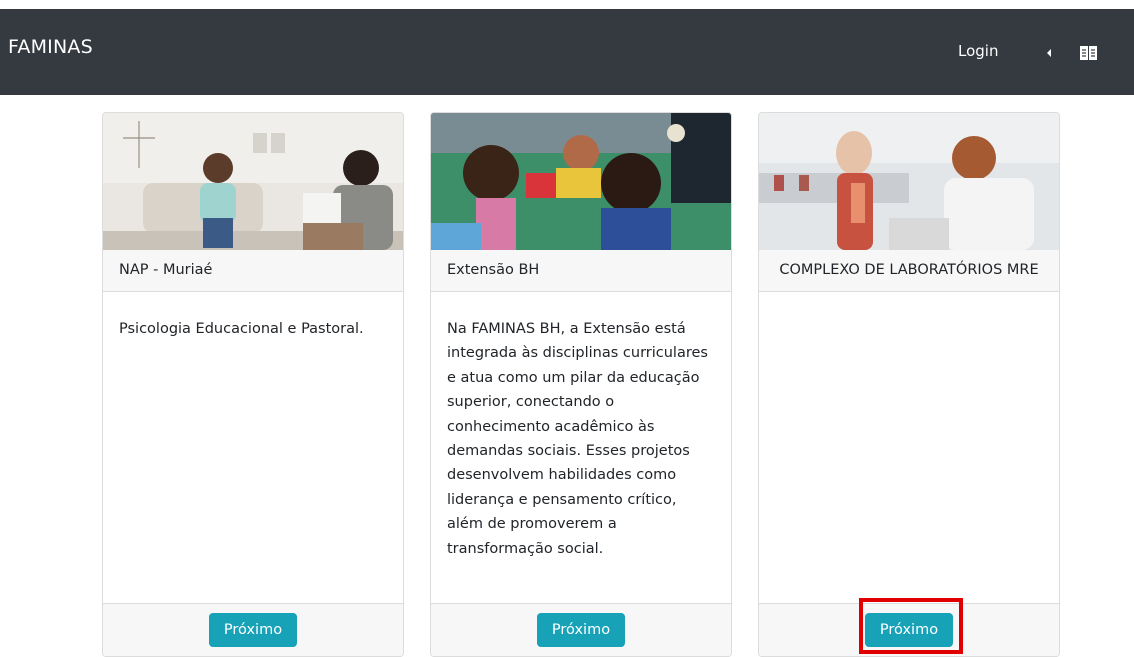 This screenshot has width=1134, height=657. Describe the element at coordinates (241, 329) in the screenshot. I see `card-description: Psicologia Educacional e Pastoral.` at that location.